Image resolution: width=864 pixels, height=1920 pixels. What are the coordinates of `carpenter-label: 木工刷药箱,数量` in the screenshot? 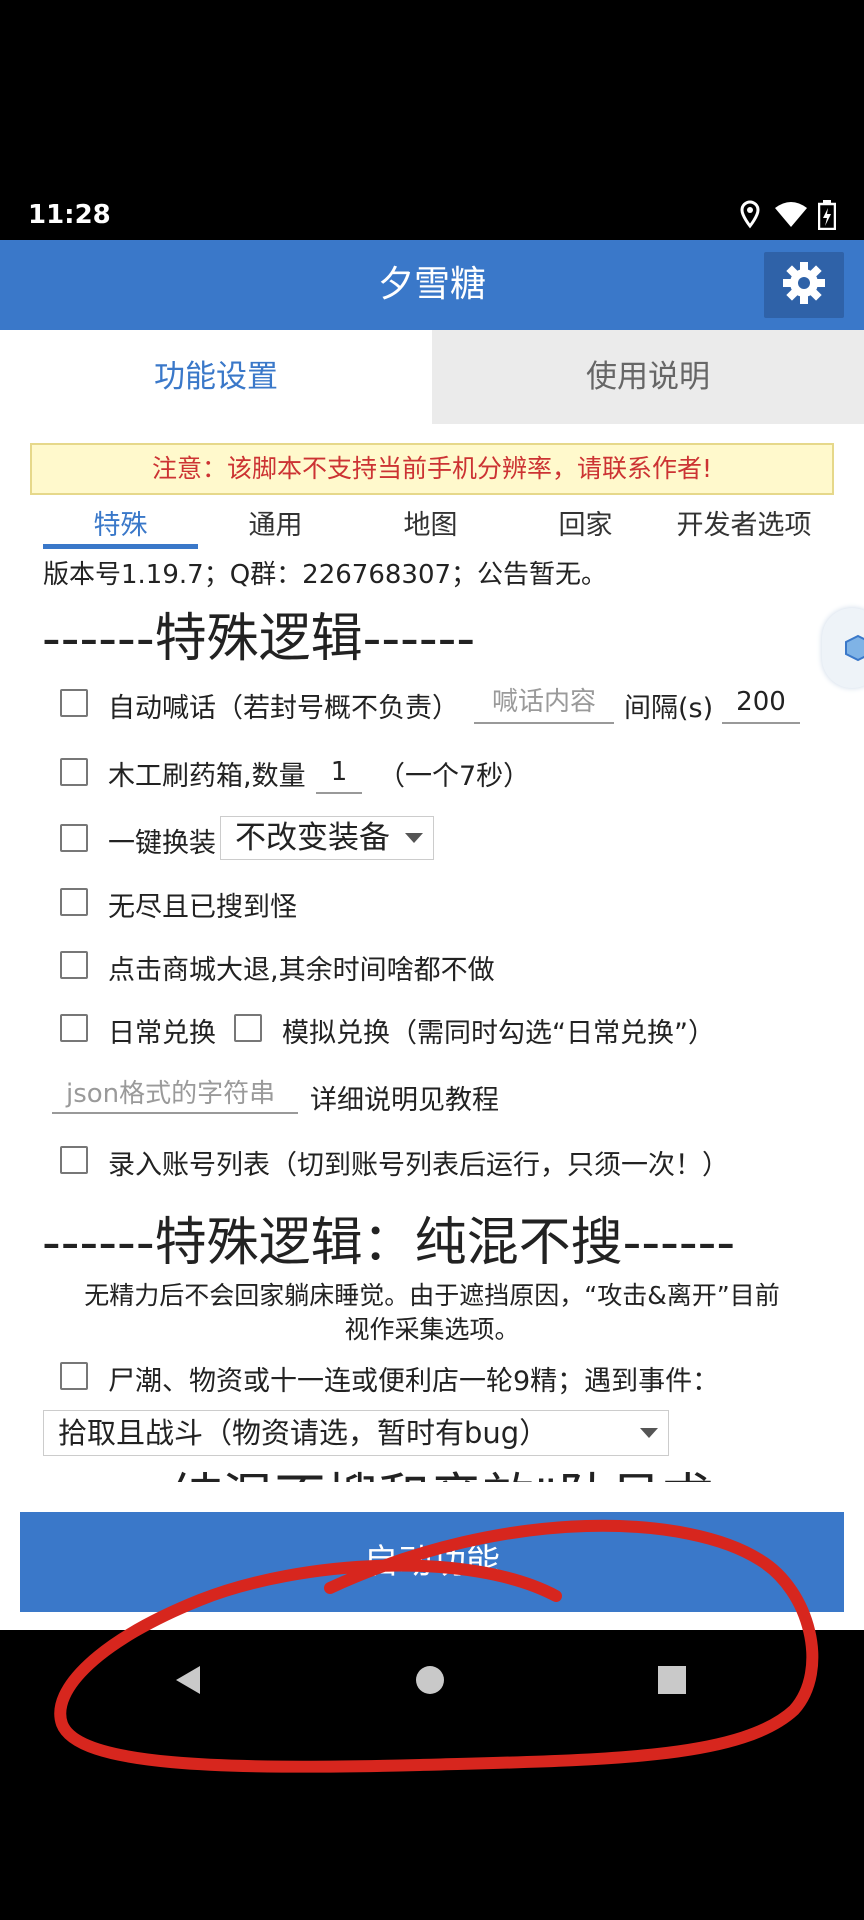 It's located at (207, 776).